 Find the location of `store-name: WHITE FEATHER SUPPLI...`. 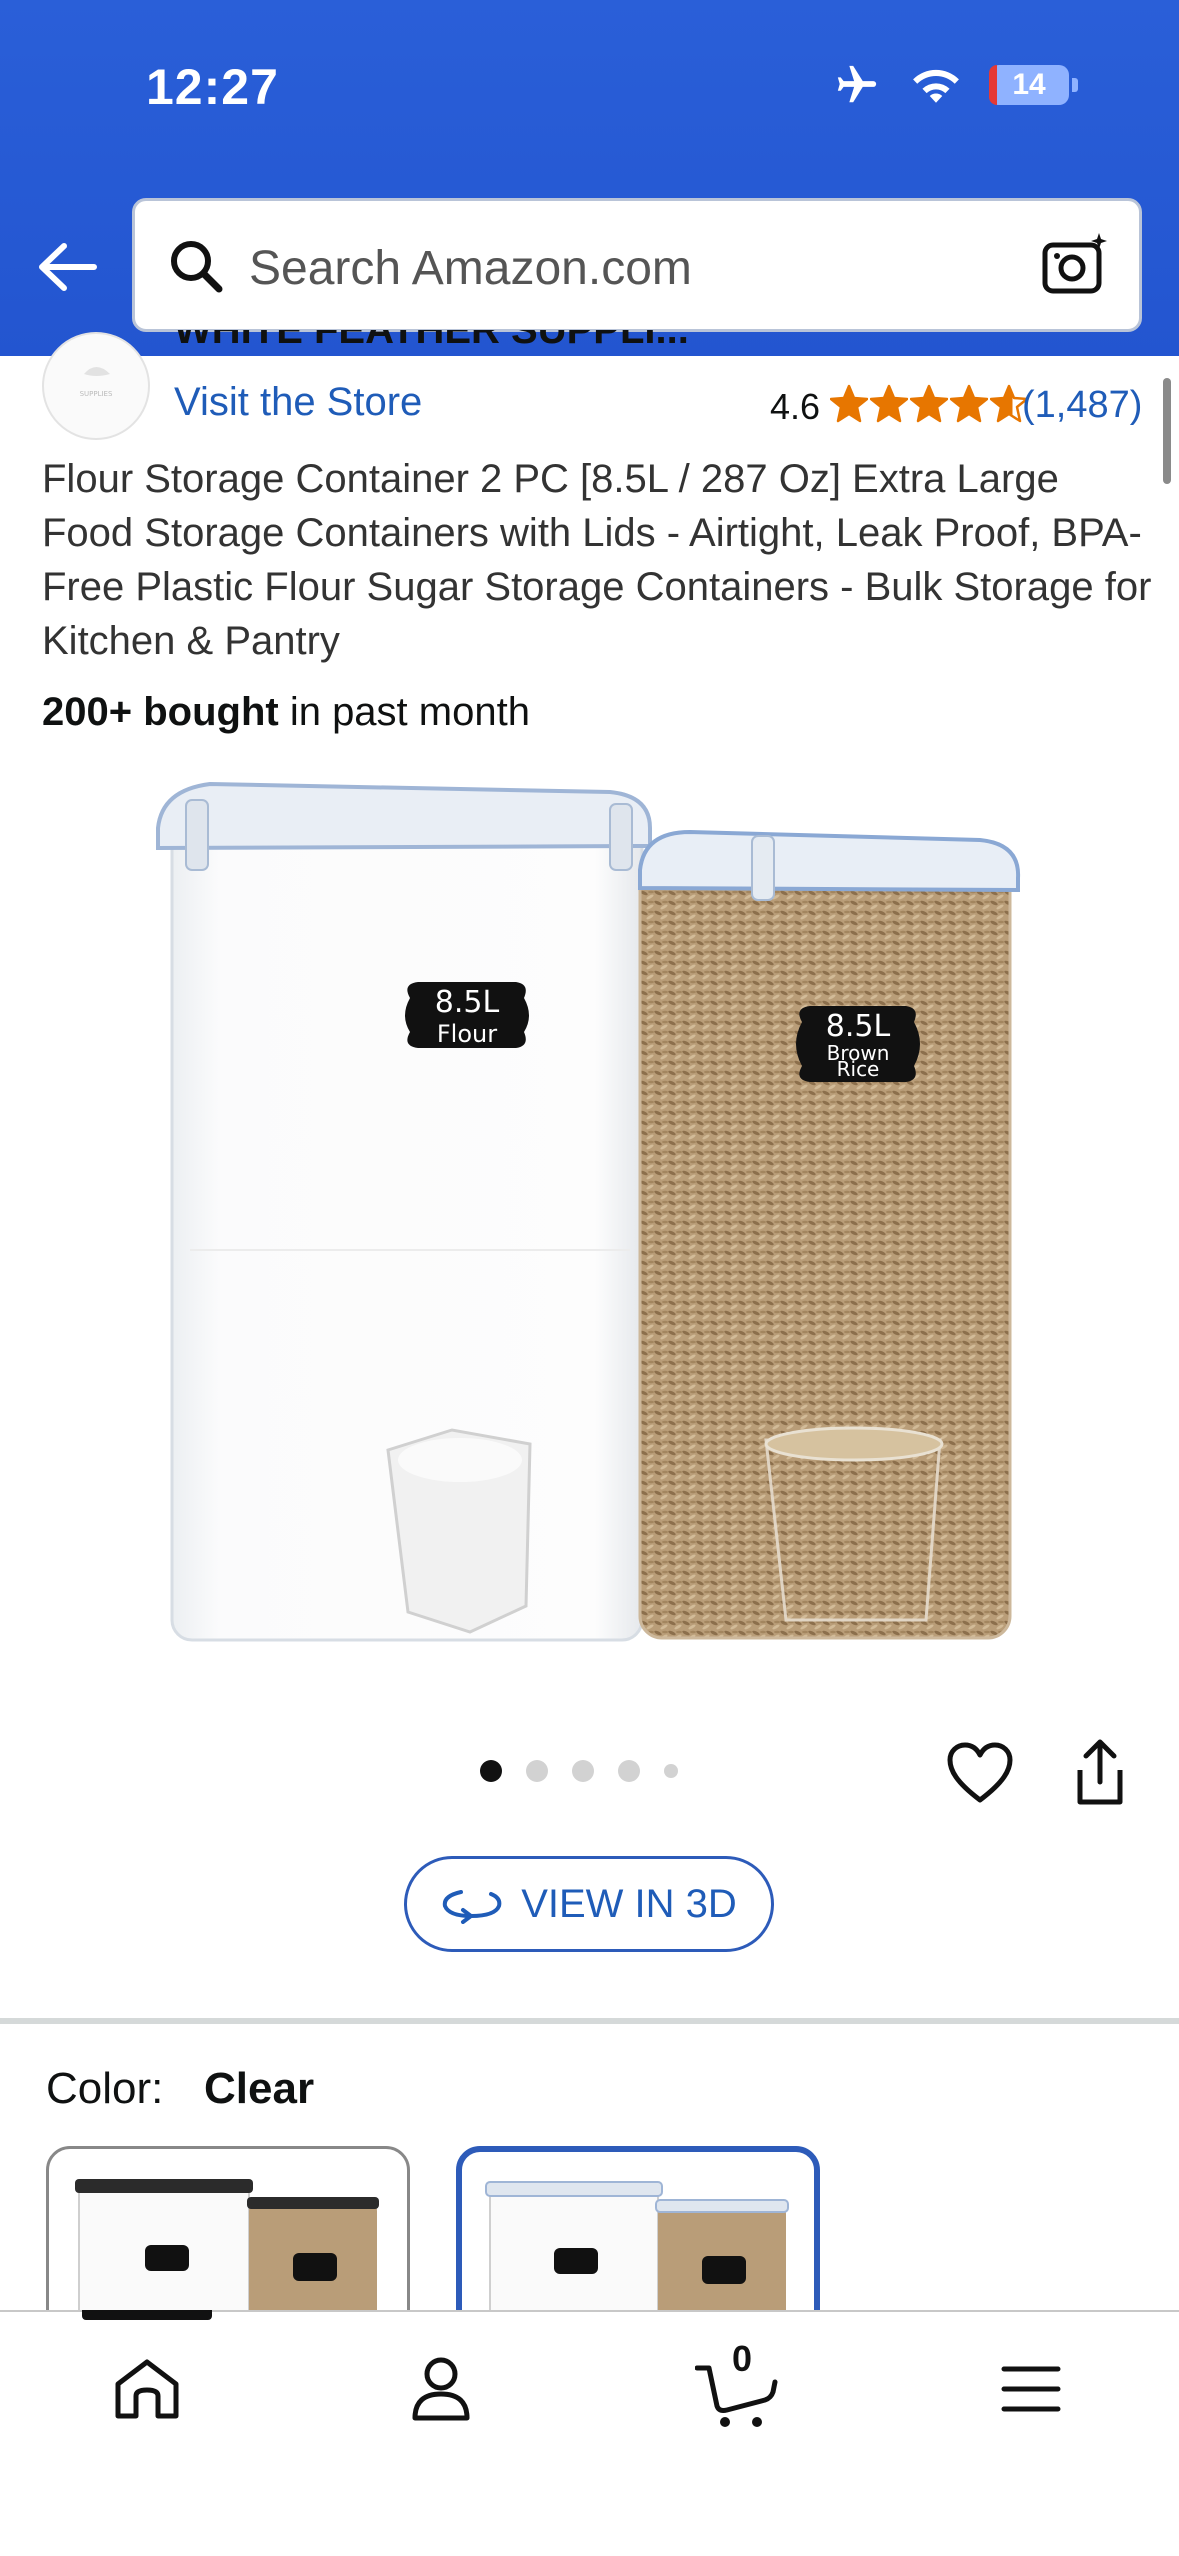

store-name: WHITE FEATHER SUPPLI... is located at coordinates (431, 341).